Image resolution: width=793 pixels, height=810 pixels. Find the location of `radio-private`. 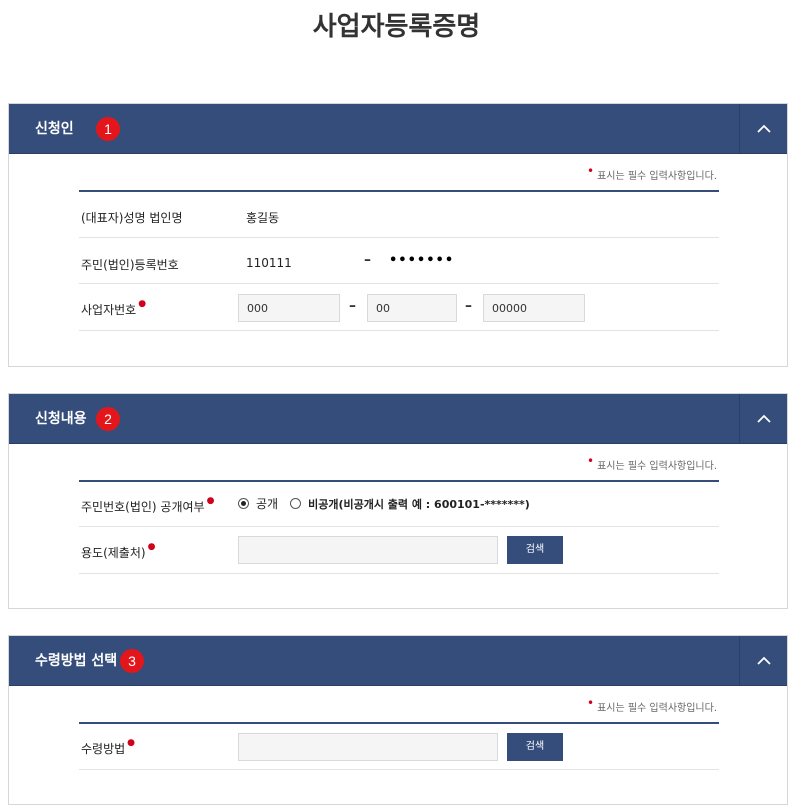

radio-private is located at coordinates (296, 503).